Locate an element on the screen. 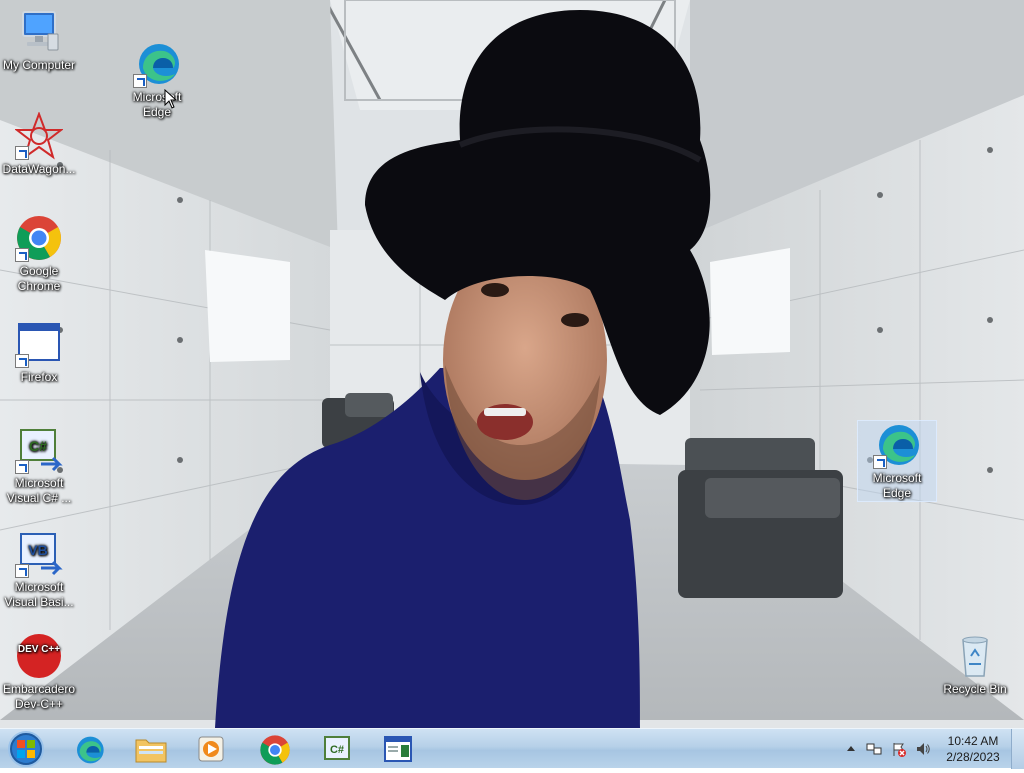 Image resolution: width=1024 pixels, height=773 pixels. desktop-icon-label: Recycle Bin is located at coordinates (975, 689).